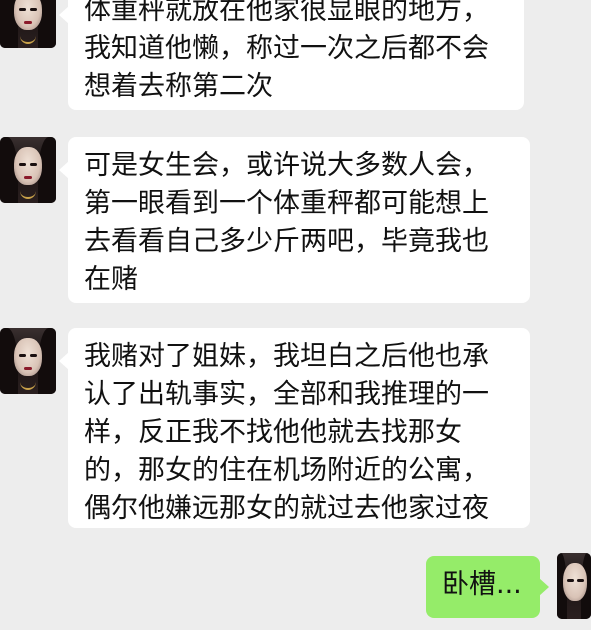 This screenshot has height=630, width=591. Describe the element at coordinates (286, 203) in the screenshot. I see `message-text: 第一眼看到一个体重秤都可能想上` at that location.